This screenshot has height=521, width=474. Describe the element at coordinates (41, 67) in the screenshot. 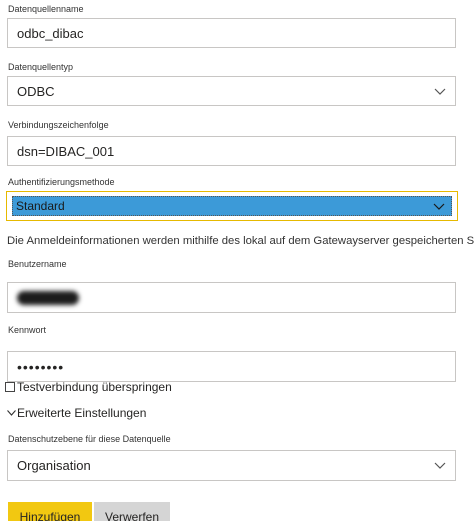

I see `datasource-type-label: Datenquellentyp` at that location.